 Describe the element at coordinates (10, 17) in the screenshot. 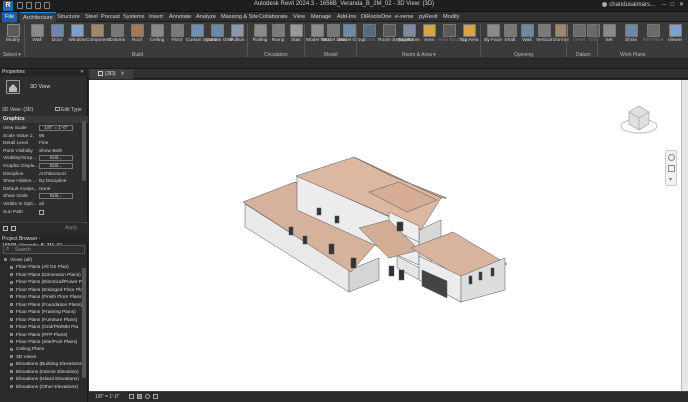

I see `tab-file: File` at that location.